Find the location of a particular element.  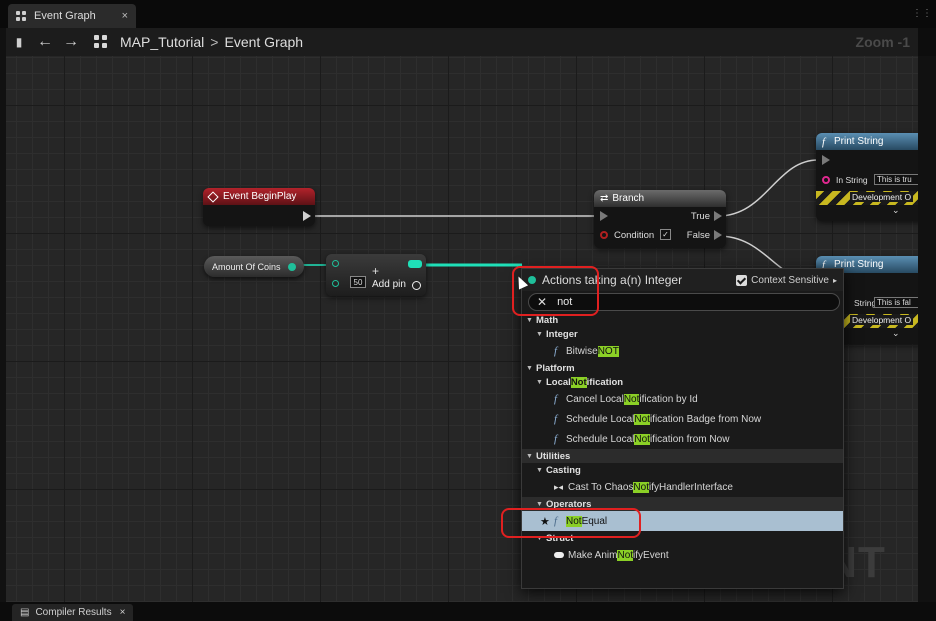

true-label: True is located at coordinates (700, 216).